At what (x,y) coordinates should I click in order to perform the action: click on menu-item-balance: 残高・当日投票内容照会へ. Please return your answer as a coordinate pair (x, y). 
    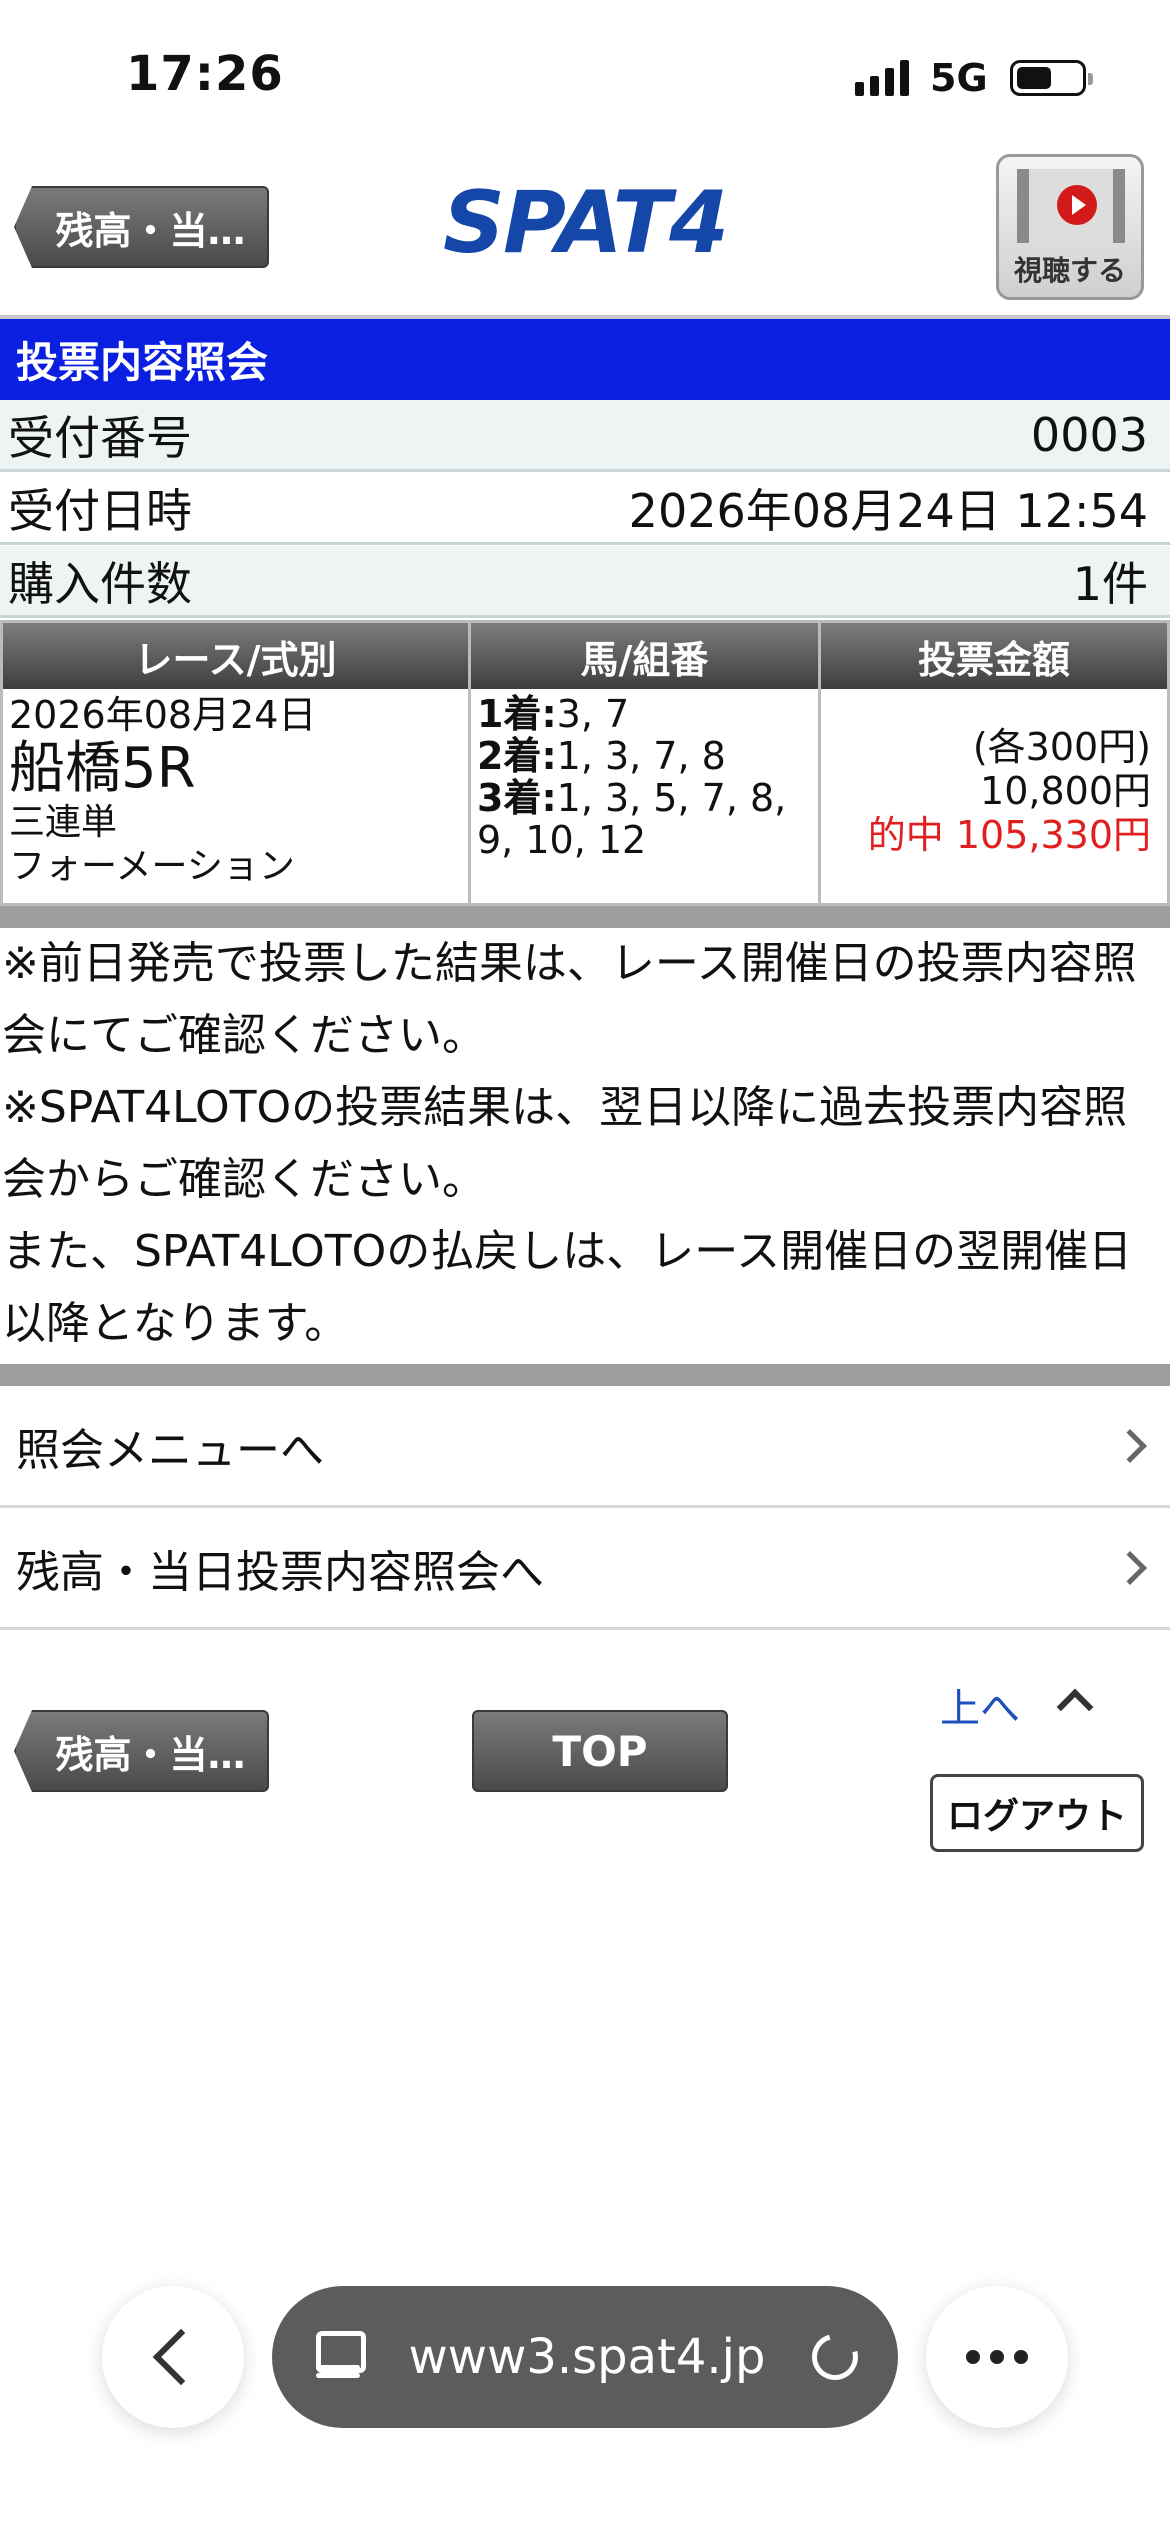
    Looking at the image, I should click on (585, 1569).